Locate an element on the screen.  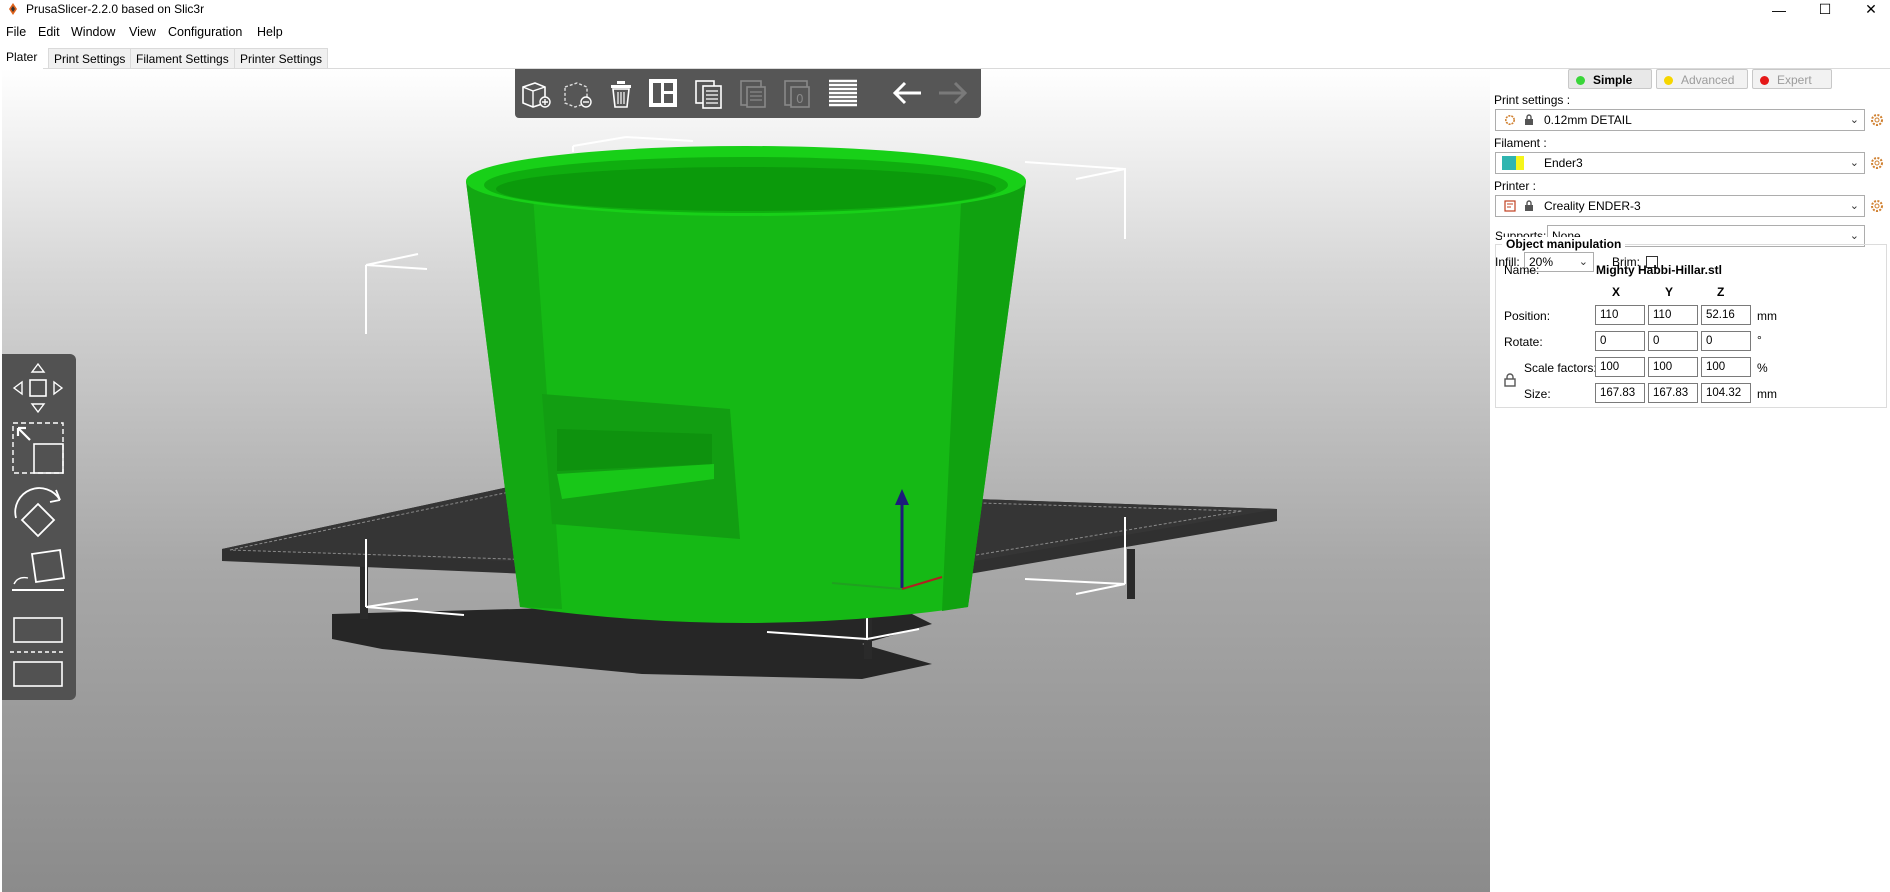
print-settings-label: Print settings : is located at coordinates (1532, 100).